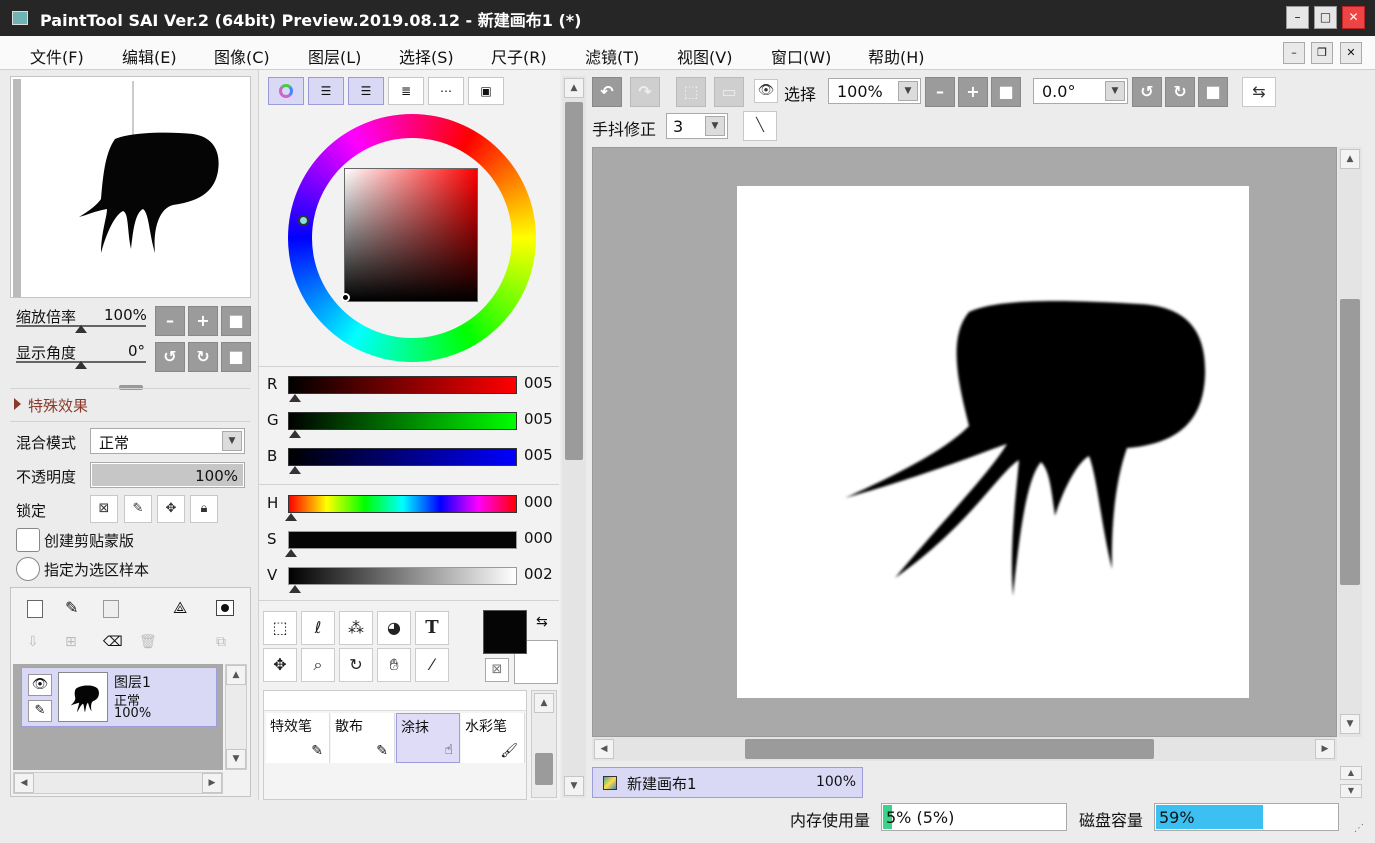  What do you see at coordinates (149, 56) in the screenshot?
I see `menu-edit: 编辑(E)` at bounding box center [149, 56].